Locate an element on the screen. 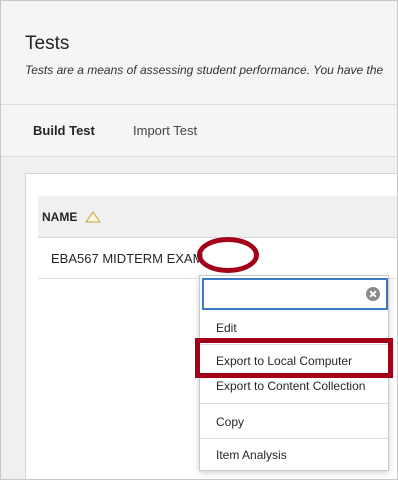 The width and height of the screenshot is (398, 480). menu-search-box is located at coordinates (295, 294).